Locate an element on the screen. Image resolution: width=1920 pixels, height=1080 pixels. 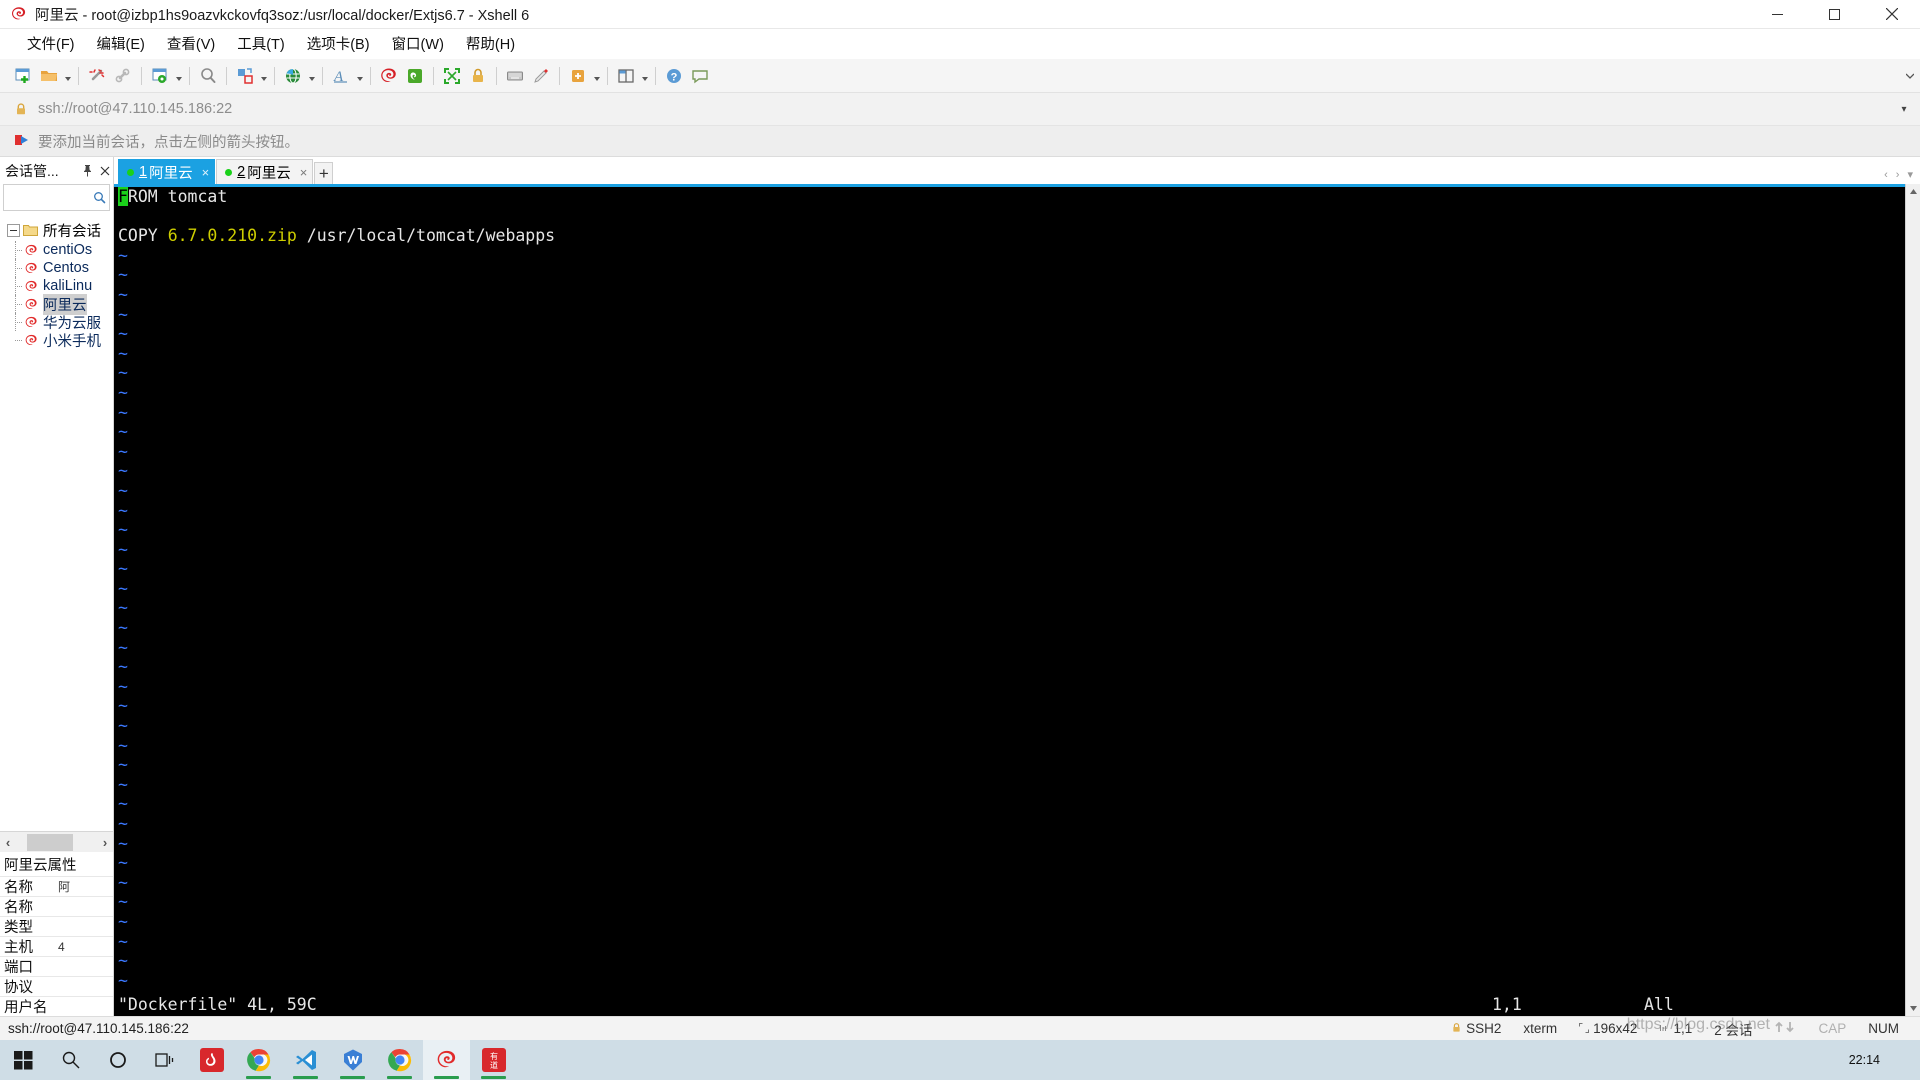
menu-tabs: 选项卡(B) is located at coordinates (338, 43).